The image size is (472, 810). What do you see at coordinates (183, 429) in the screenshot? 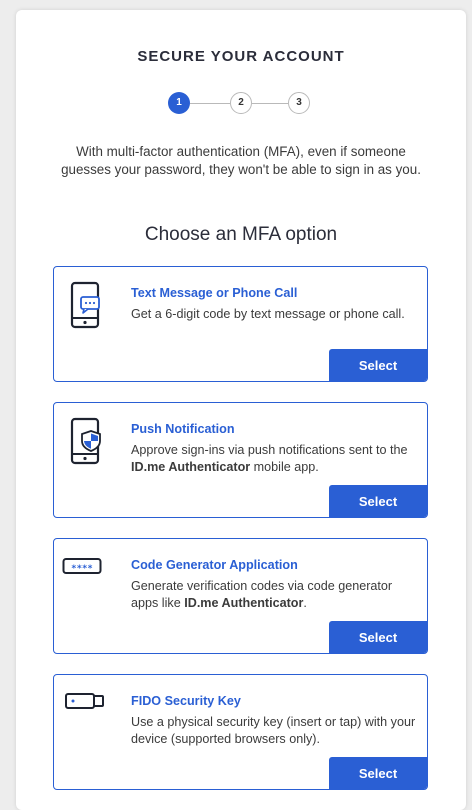
I see `option-title: Push Notification` at bounding box center [183, 429].